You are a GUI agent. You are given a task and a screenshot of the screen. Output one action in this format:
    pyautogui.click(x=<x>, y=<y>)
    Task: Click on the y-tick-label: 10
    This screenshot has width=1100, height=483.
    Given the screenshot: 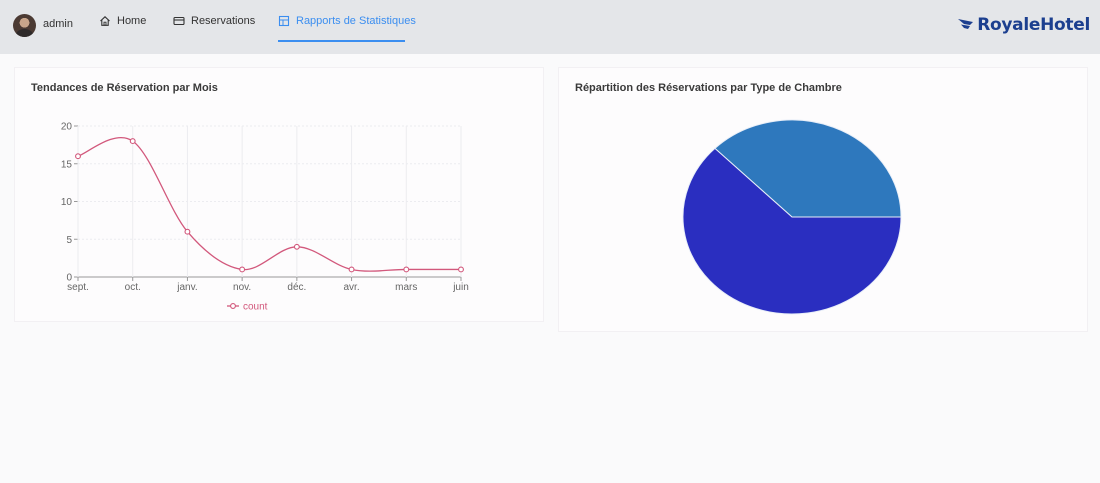 What is the action you would take?
    pyautogui.click(x=67, y=202)
    